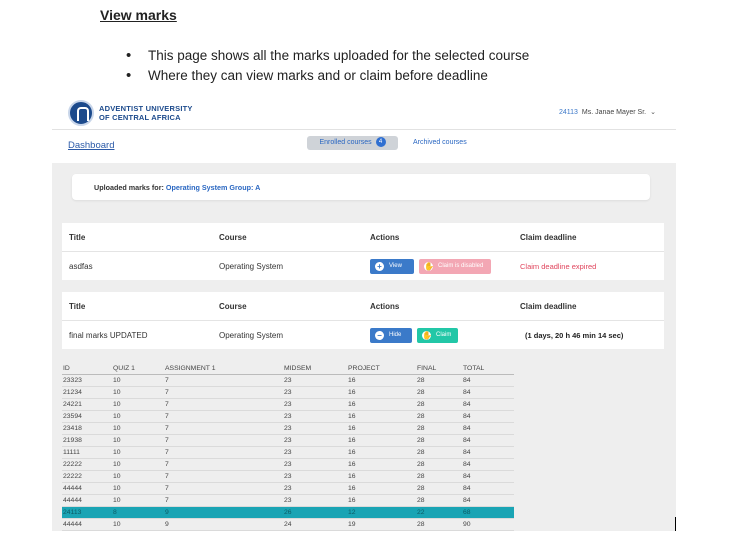  What do you see at coordinates (87, 440) in the screenshot?
I see `table-cell: 21938` at bounding box center [87, 440].